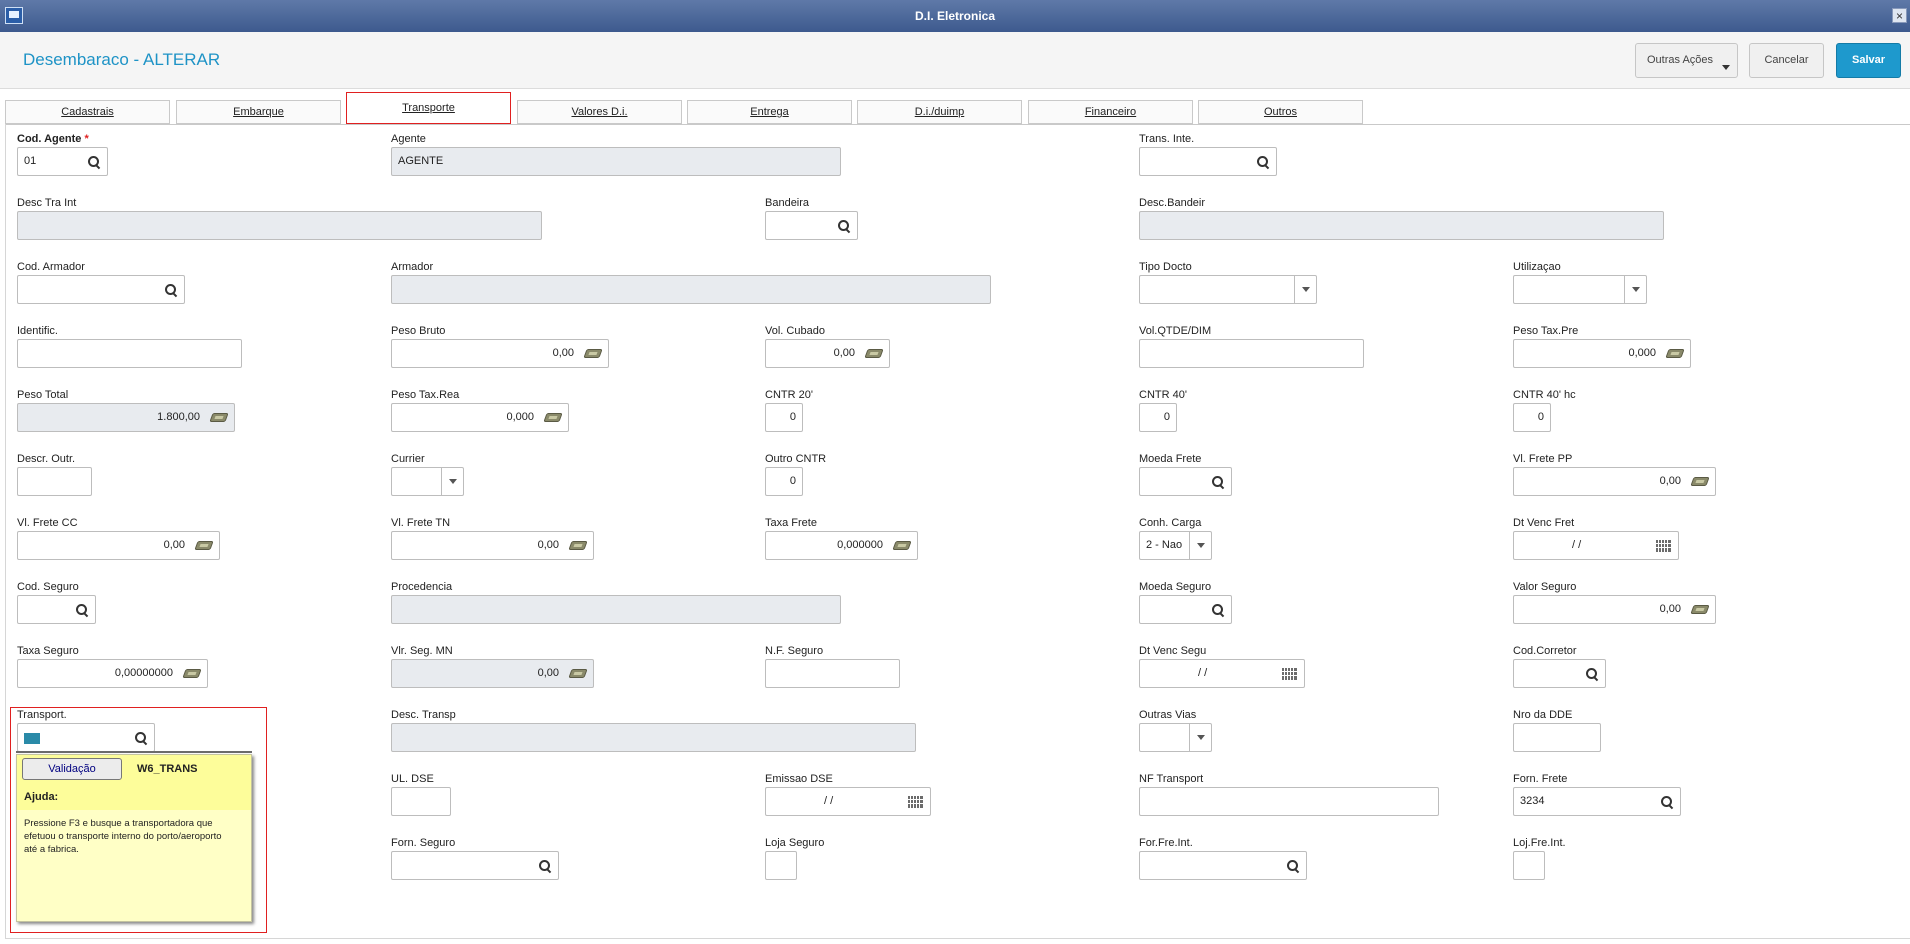 This screenshot has width=1910, height=944. I want to click on window-title: D.I. Eletronica, so click(955, 16).